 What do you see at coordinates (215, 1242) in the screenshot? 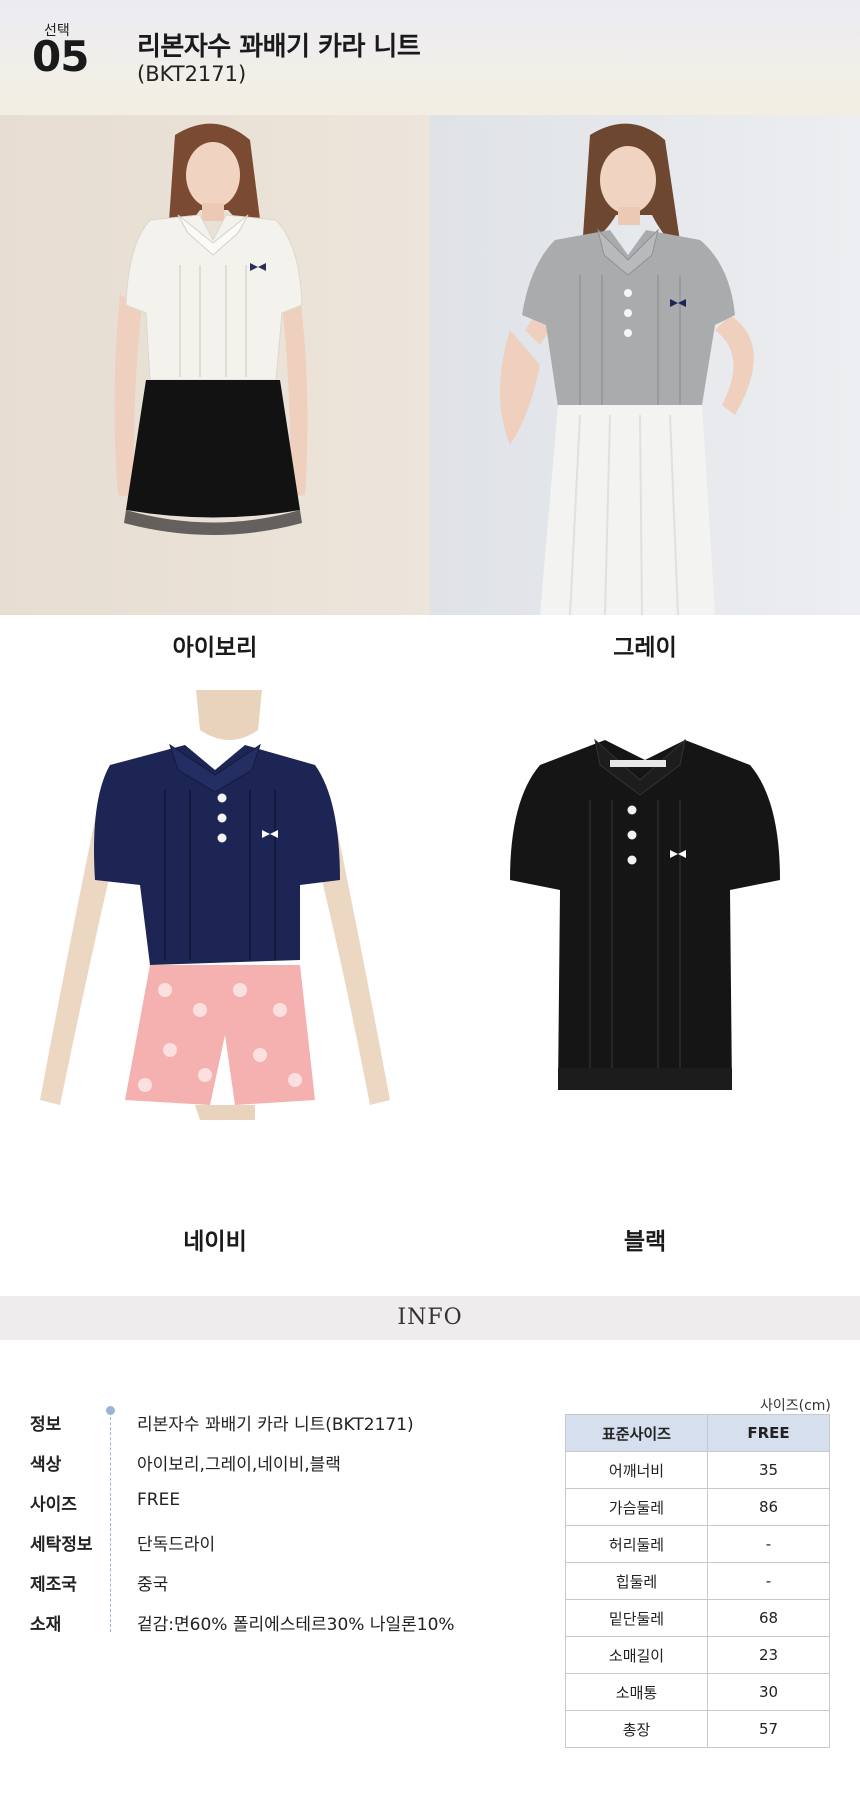
I see `color-label-navy: 네이비` at bounding box center [215, 1242].